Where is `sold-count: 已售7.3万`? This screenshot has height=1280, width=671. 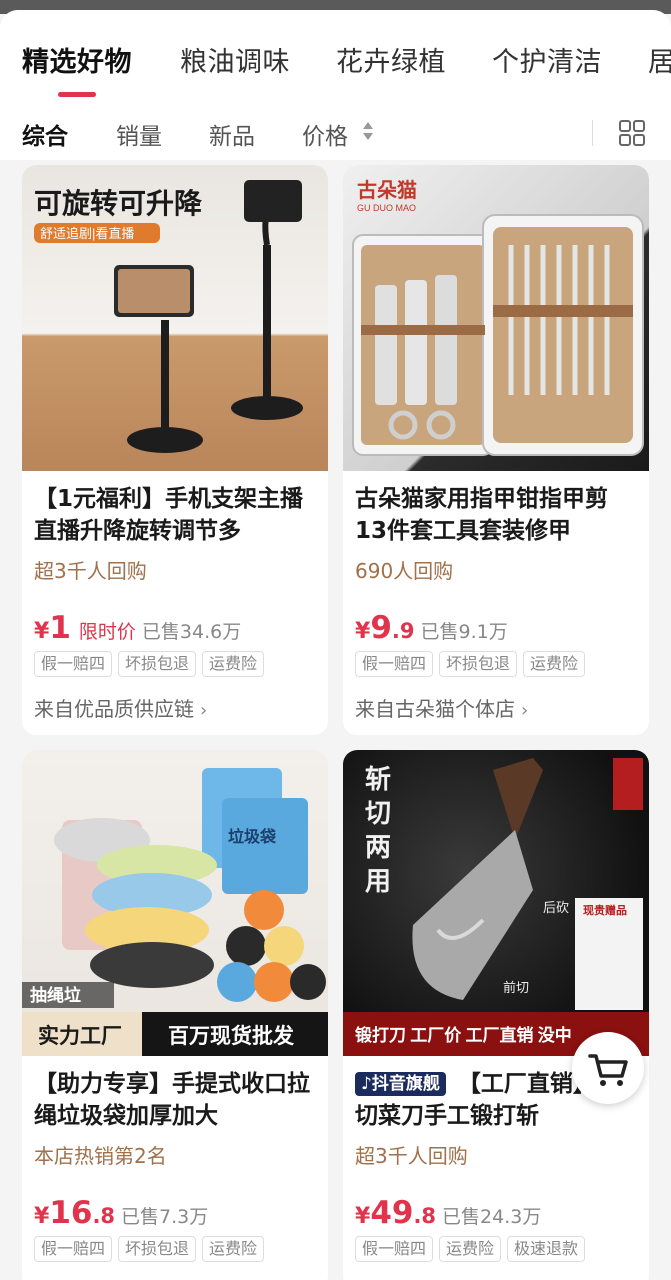 sold-count: 已售7.3万 is located at coordinates (165, 1217).